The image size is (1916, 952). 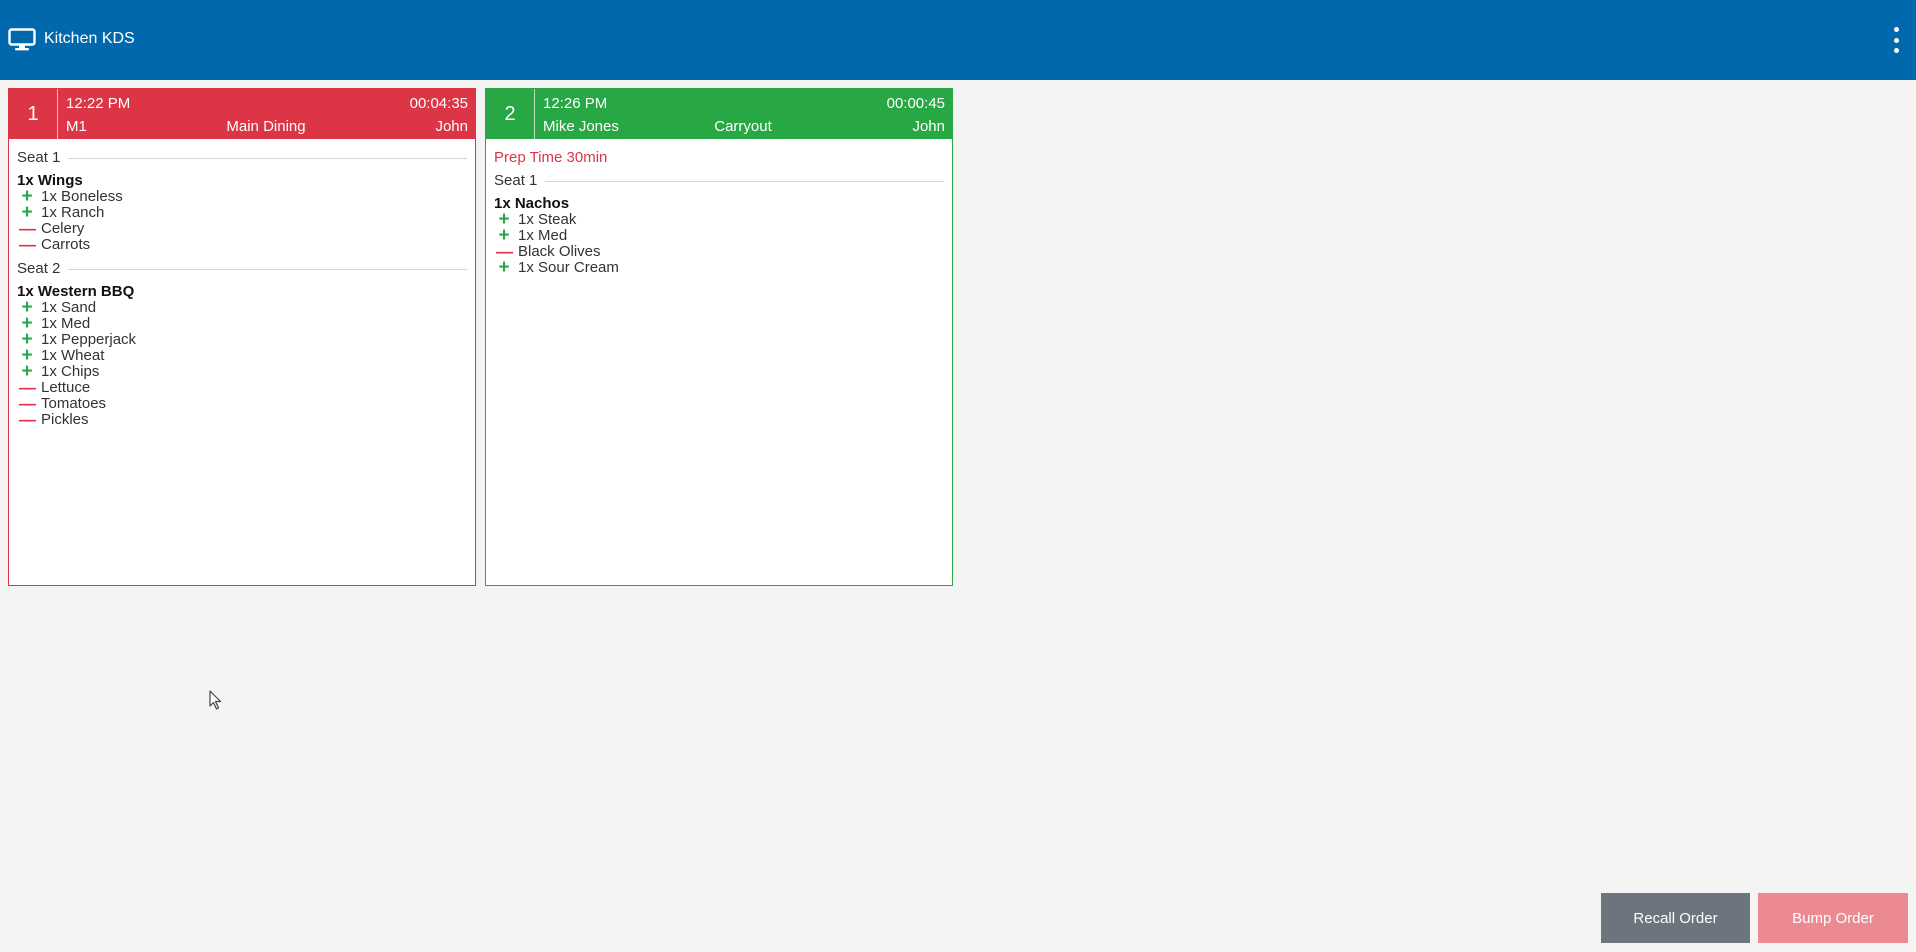 What do you see at coordinates (1896, 40) in the screenshot?
I see `more-vert-icon` at bounding box center [1896, 40].